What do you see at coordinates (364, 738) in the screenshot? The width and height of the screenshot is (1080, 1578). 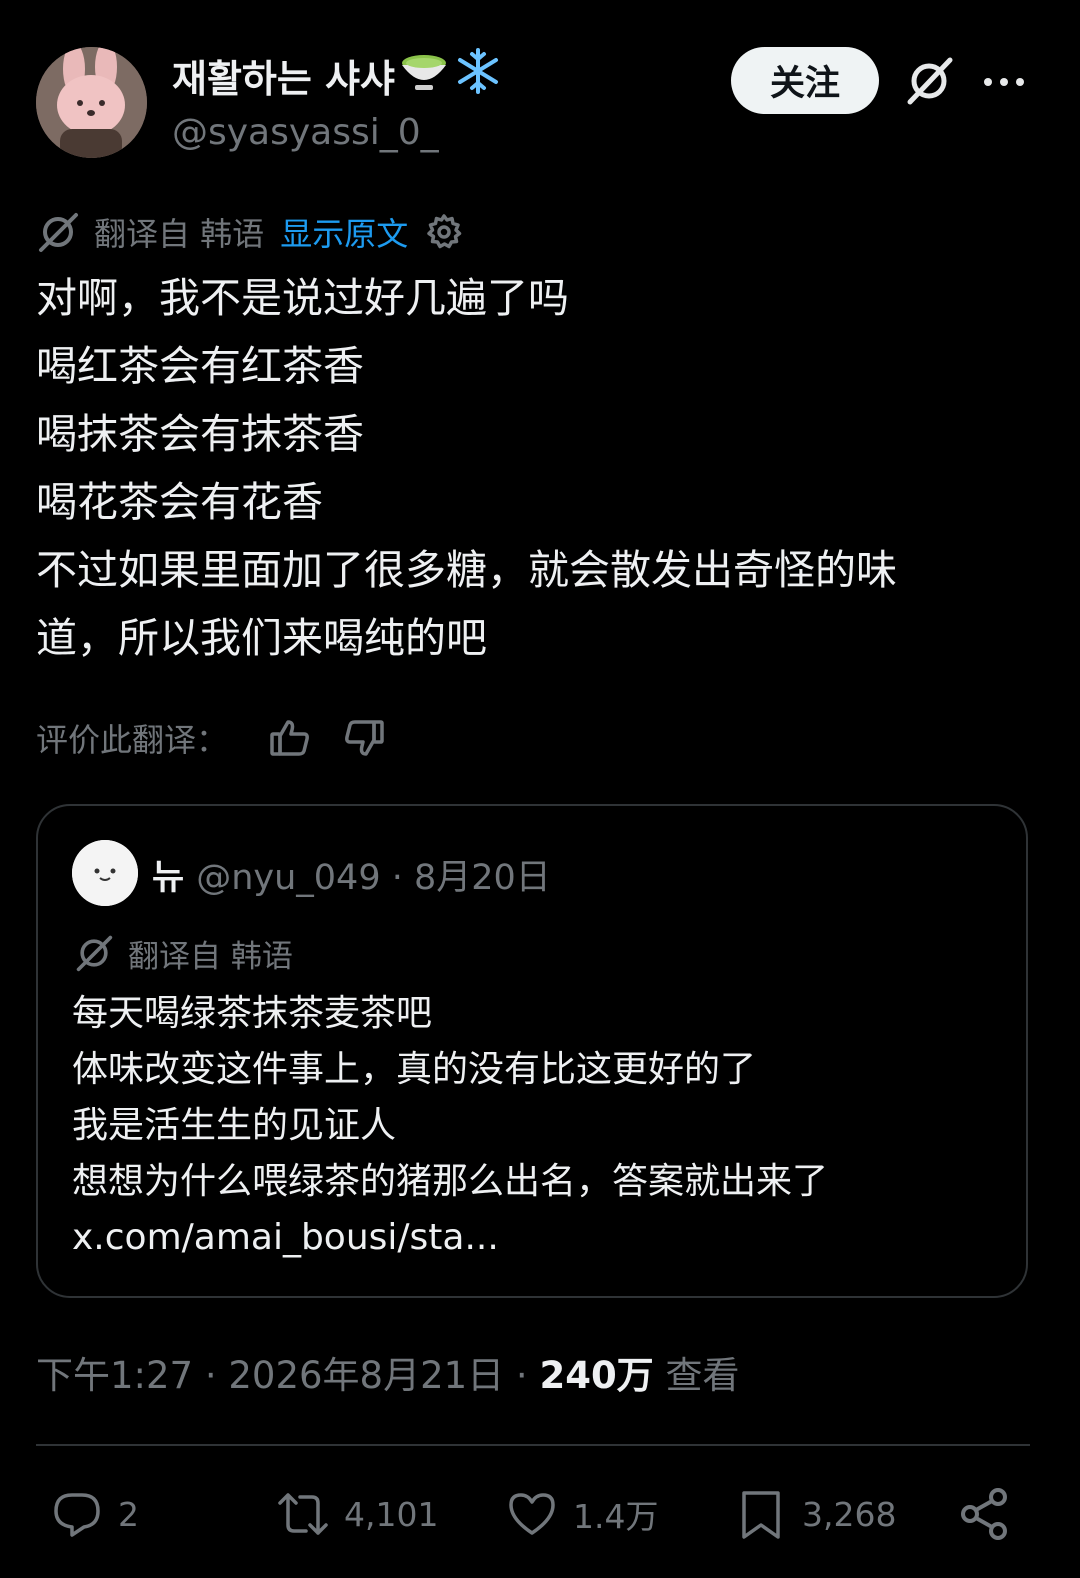 I see `thumbs-down-icon` at bounding box center [364, 738].